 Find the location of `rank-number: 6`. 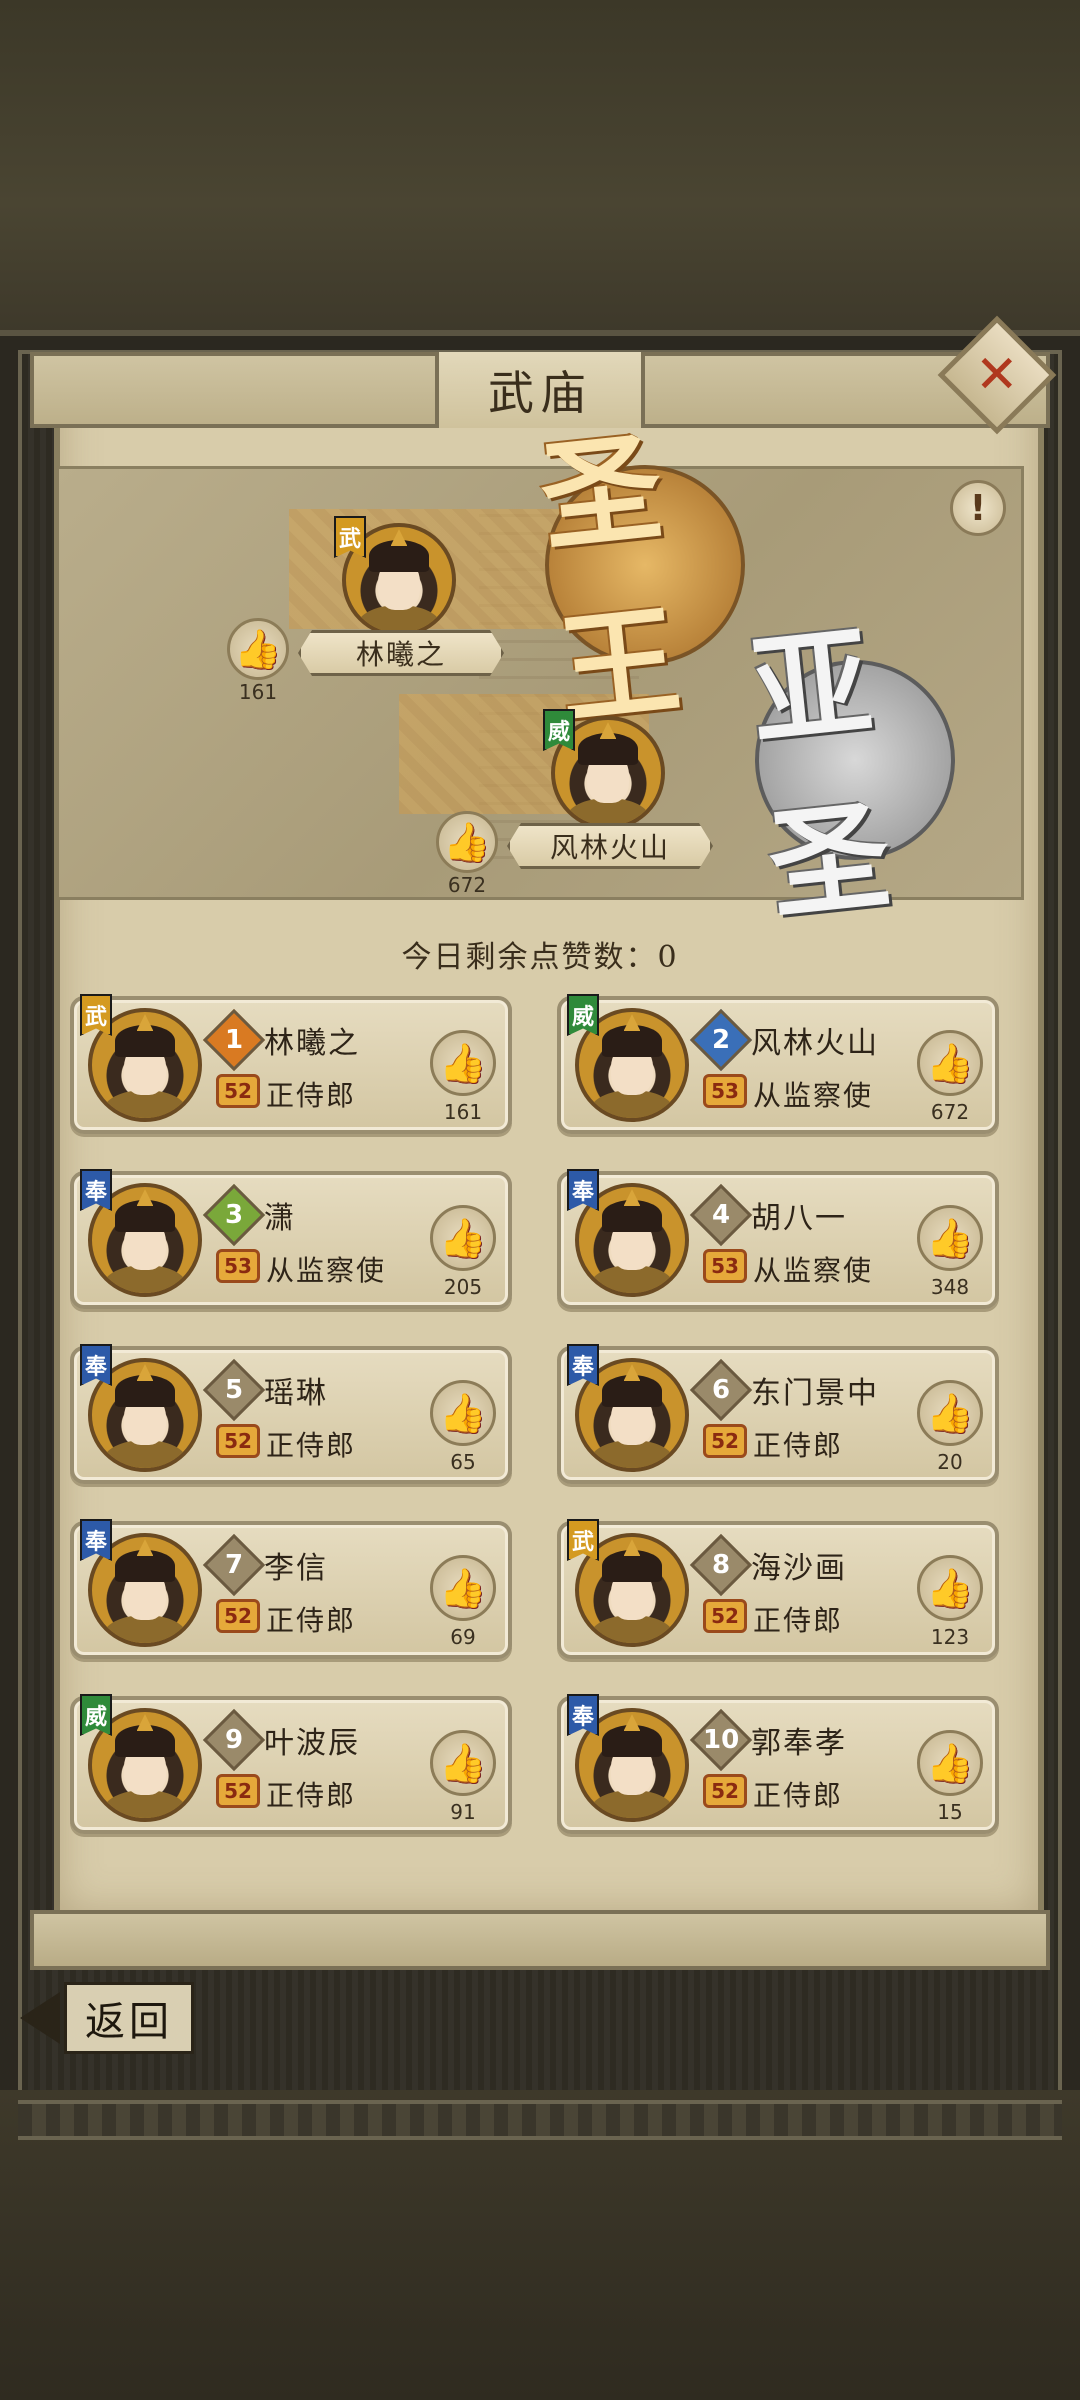

rank-number: 6 is located at coordinates (721, 1390).